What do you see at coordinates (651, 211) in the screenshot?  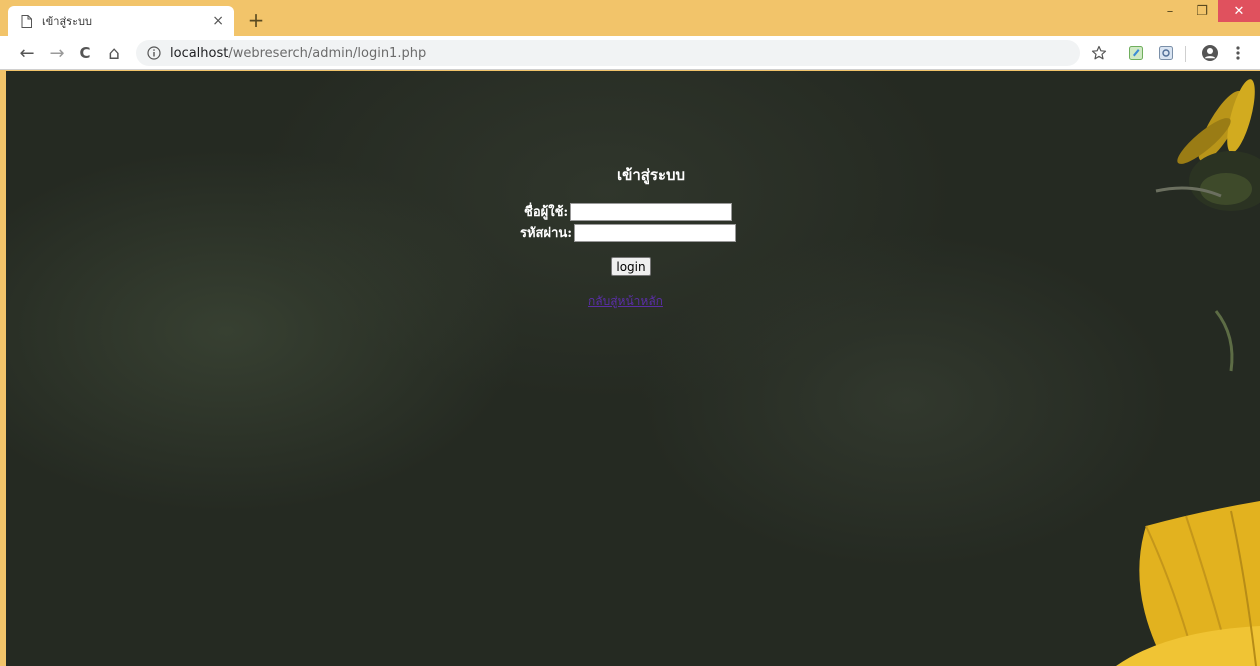 I see `username-input` at bounding box center [651, 211].